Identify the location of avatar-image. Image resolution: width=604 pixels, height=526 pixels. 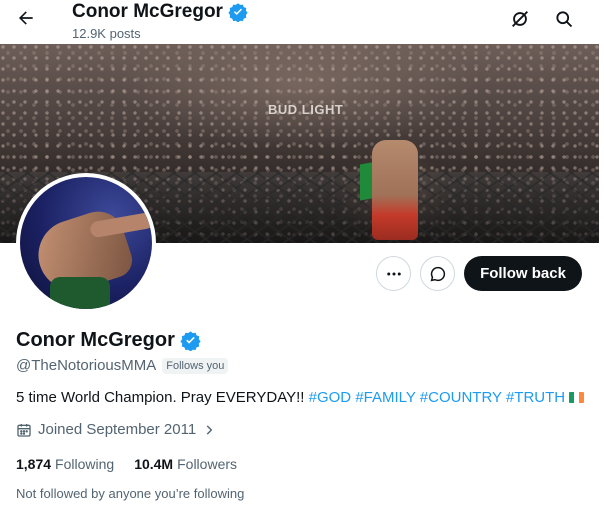
(86, 243).